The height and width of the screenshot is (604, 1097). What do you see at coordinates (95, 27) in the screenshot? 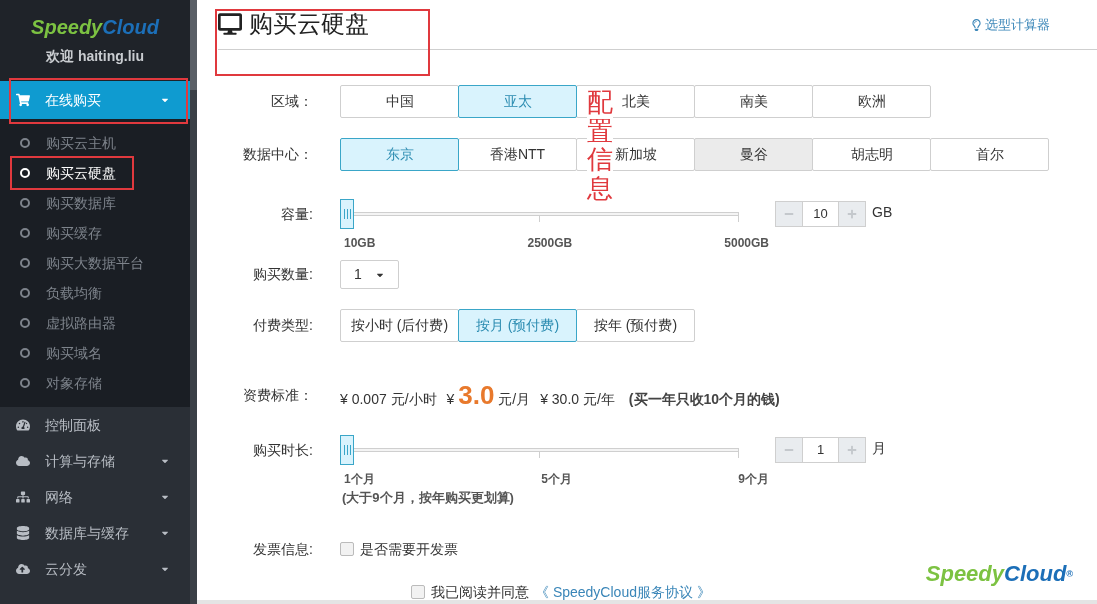
I see `logo: SpeedyCloud` at bounding box center [95, 27].